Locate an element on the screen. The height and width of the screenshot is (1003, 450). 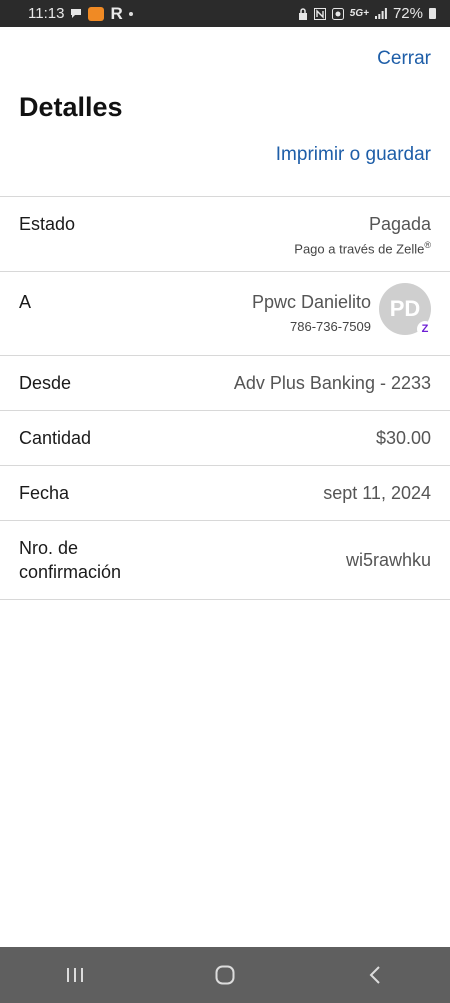
status-value: Pagada is located at coordinates (399, 224).